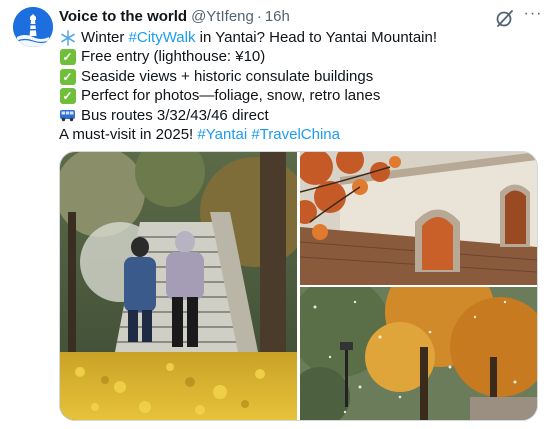 The width and height of the screenshot is (554, 429). I want to click on historic-building-photo, so click(418, 218).